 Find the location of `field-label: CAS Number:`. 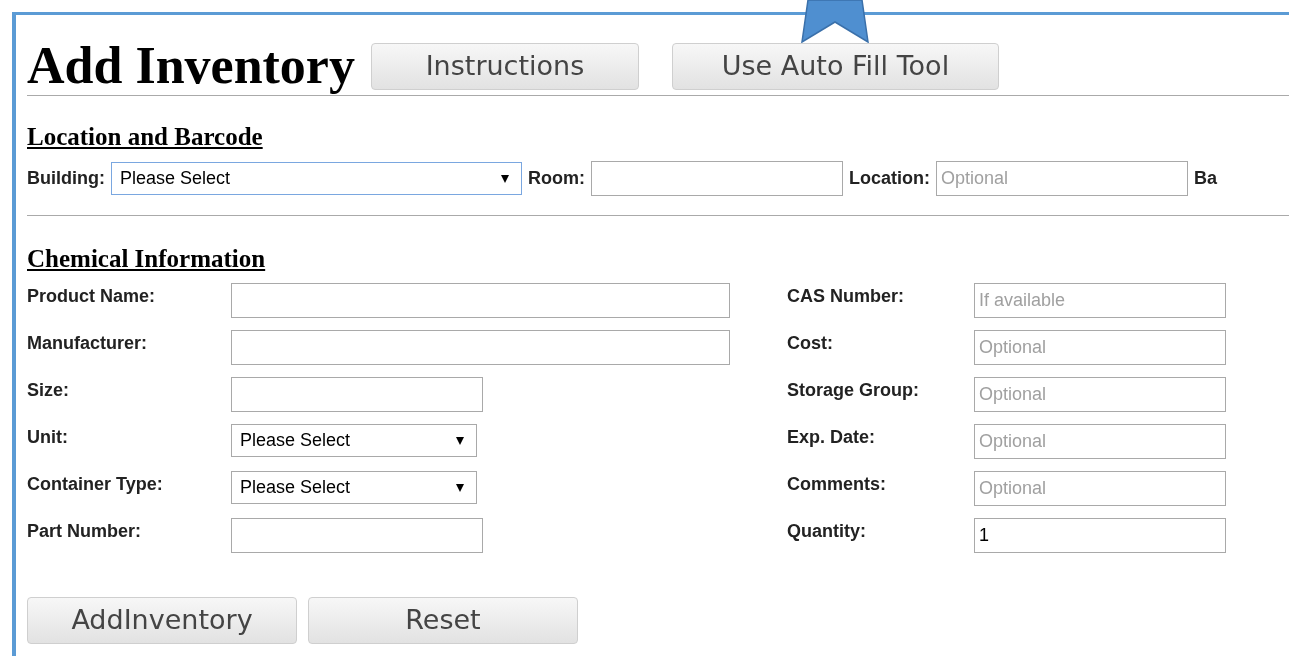

field-label: CAS Number: is located at coordinates (846, 296).